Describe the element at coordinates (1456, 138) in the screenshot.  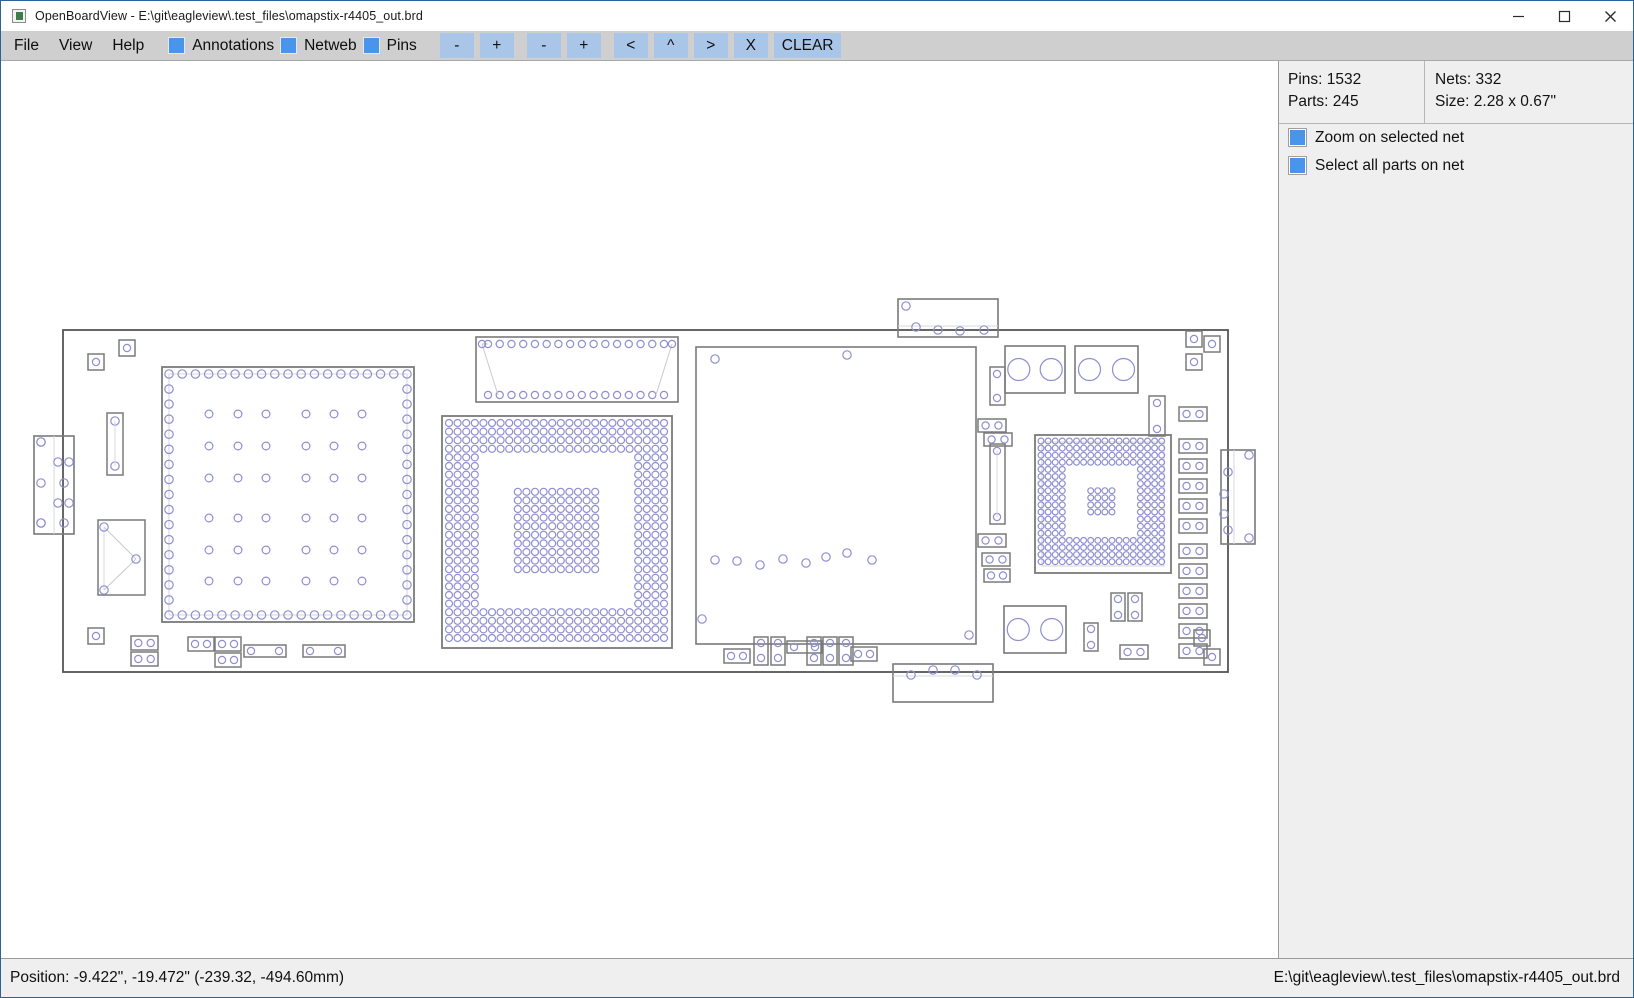
I see `zoom-on-selected-net-row: Zoom on selected net` at that location.